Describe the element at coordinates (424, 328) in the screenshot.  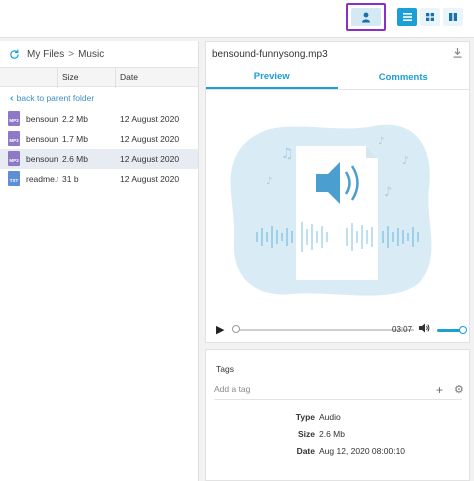
I see `volume-icon` at that location.